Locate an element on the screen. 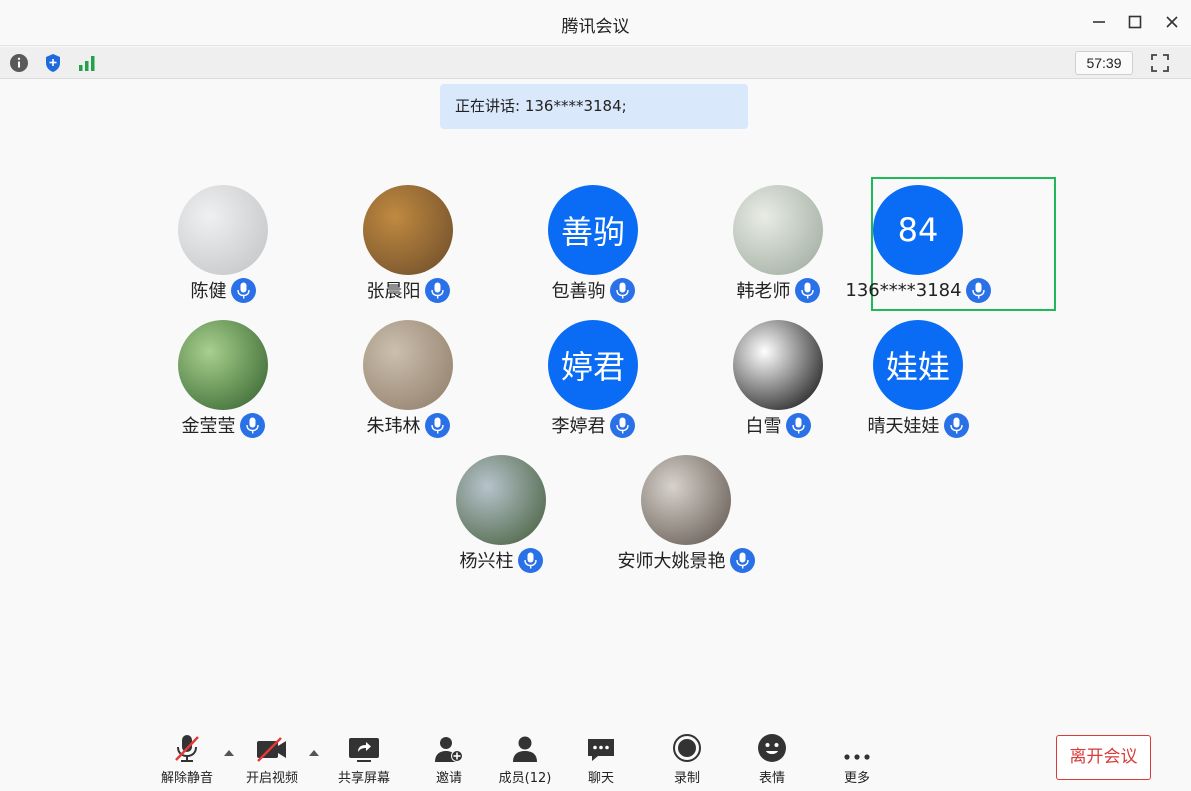 The image size is (1191, 791). participant-tile: 张晨阳 is located at coordinates (408, 243).